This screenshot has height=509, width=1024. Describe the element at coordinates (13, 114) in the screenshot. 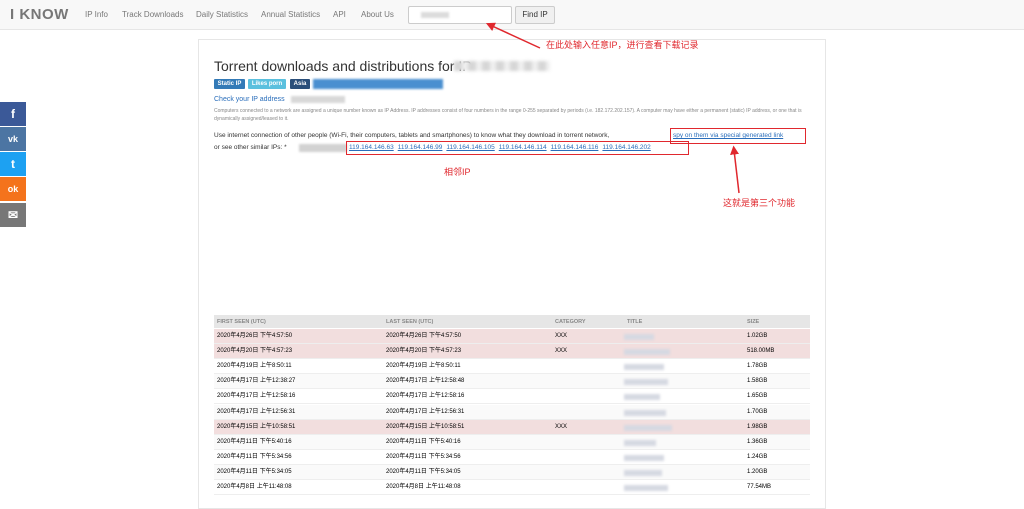

I see `facebook-icon: f` at that location.